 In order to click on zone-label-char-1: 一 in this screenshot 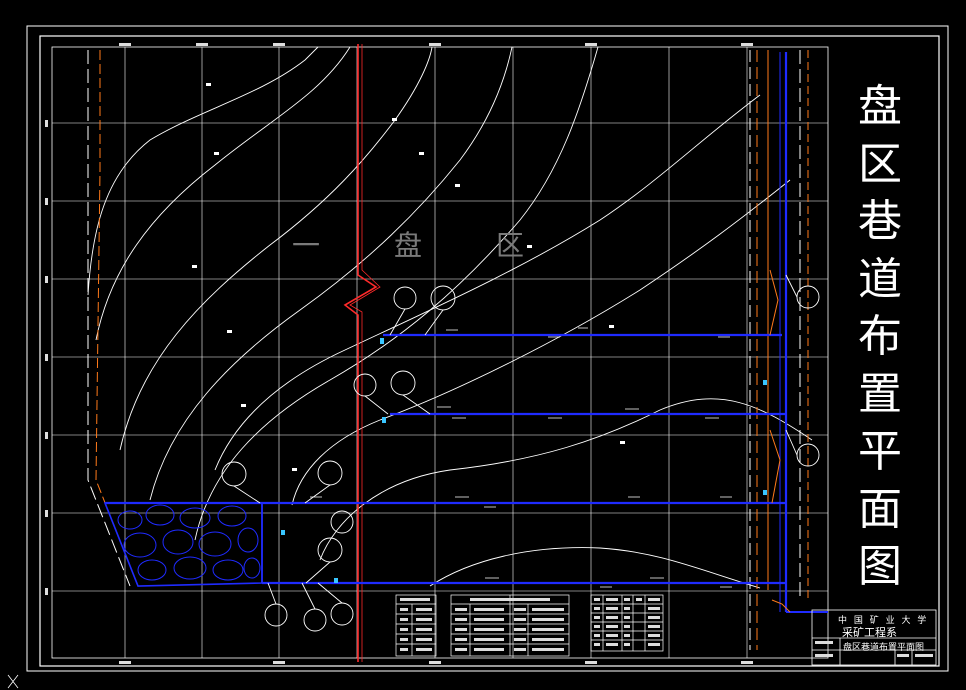, I will do `click(306, 245)`.